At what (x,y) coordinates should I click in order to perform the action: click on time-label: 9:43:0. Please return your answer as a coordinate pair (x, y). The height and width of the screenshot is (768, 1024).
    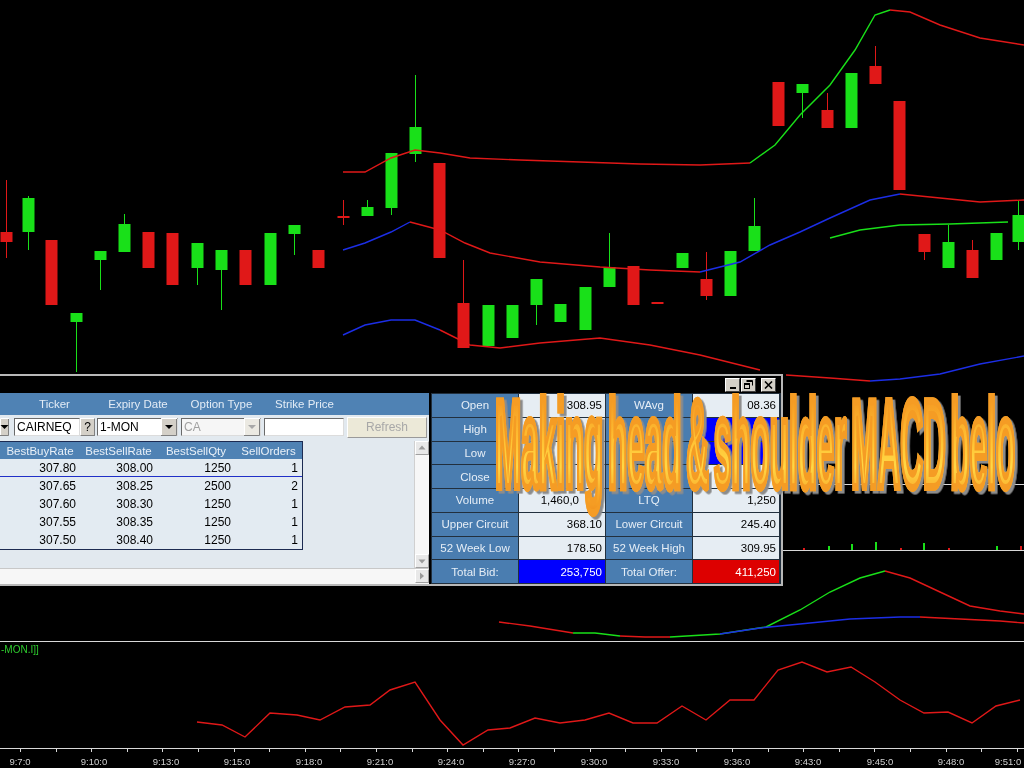
    Looking at the image, I should click on (808, 761).